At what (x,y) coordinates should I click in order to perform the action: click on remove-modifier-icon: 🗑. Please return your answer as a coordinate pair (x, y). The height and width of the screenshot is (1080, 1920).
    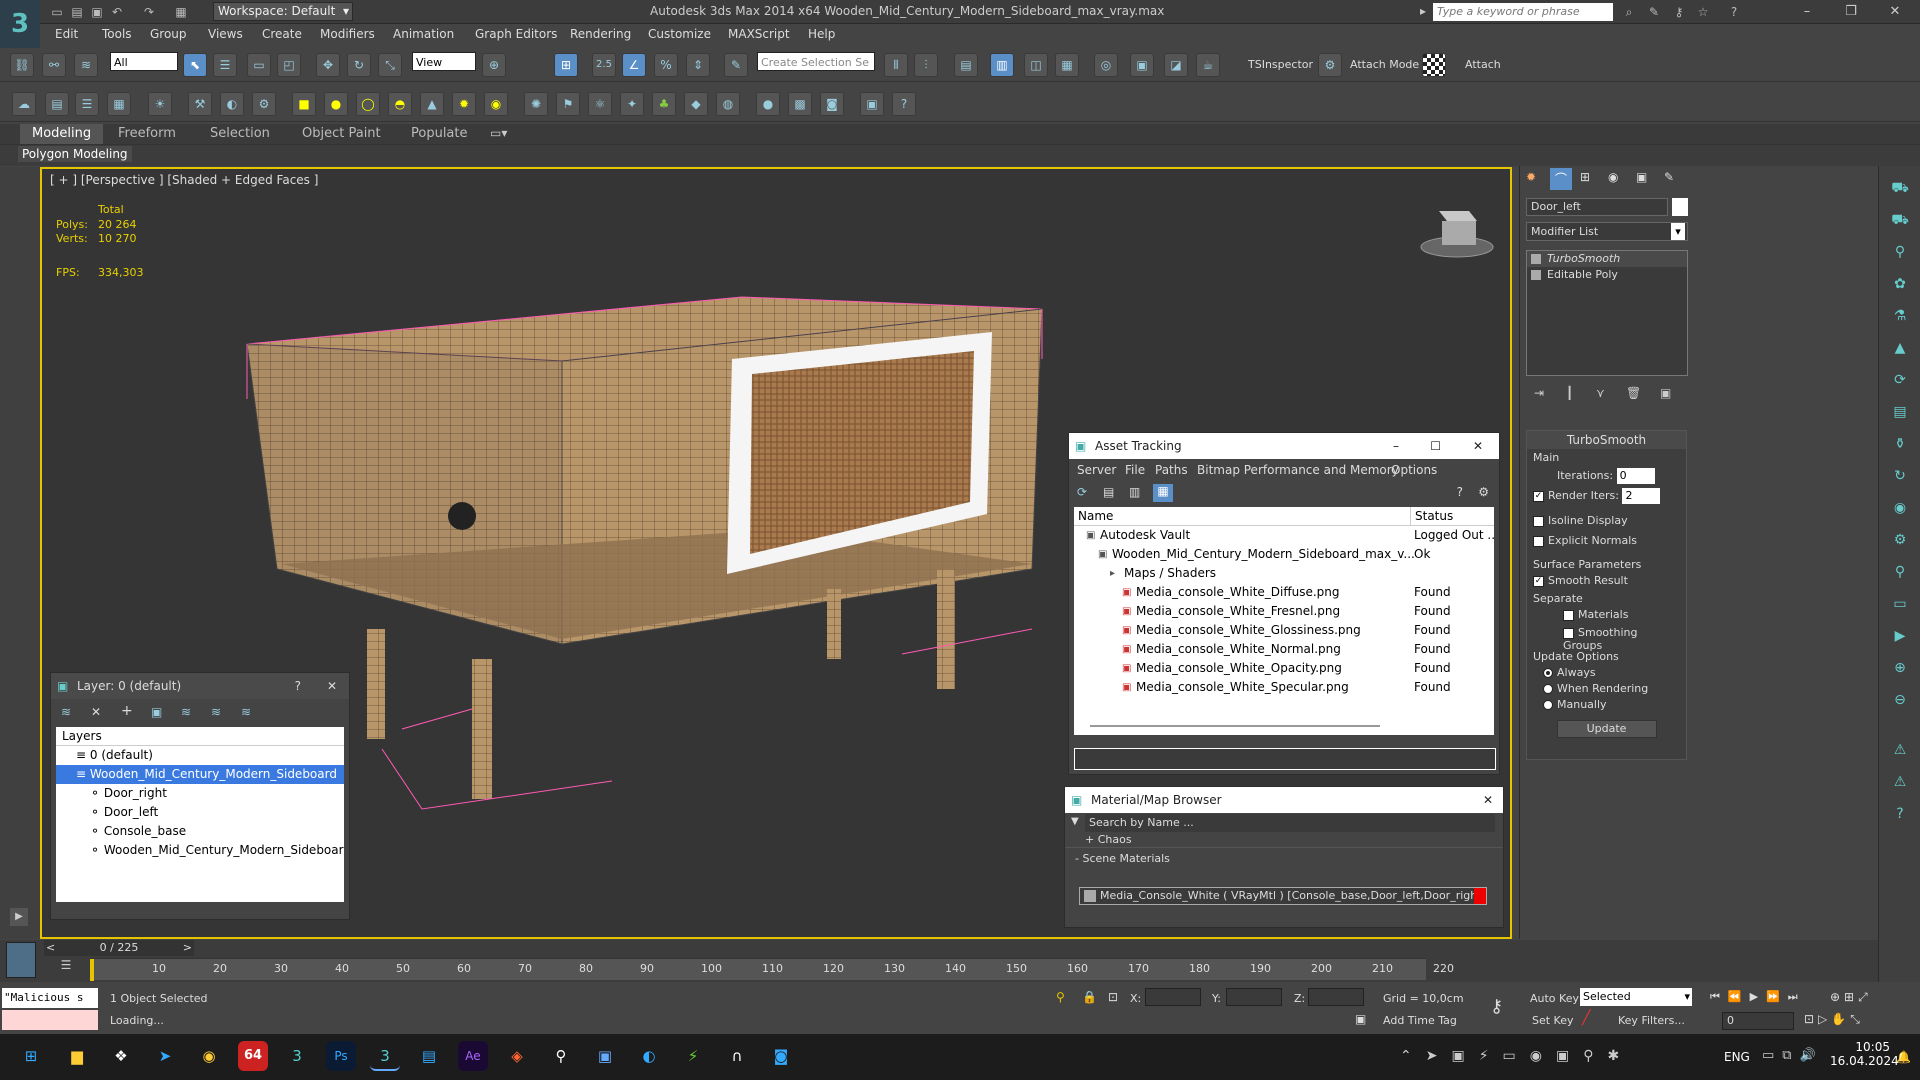
    Looking at the image, I should click on (1633, 393).